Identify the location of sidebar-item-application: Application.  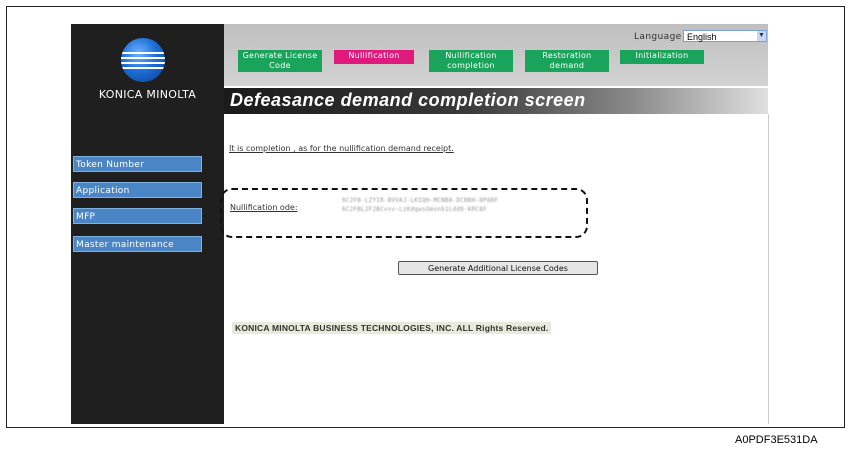
(137, 190).